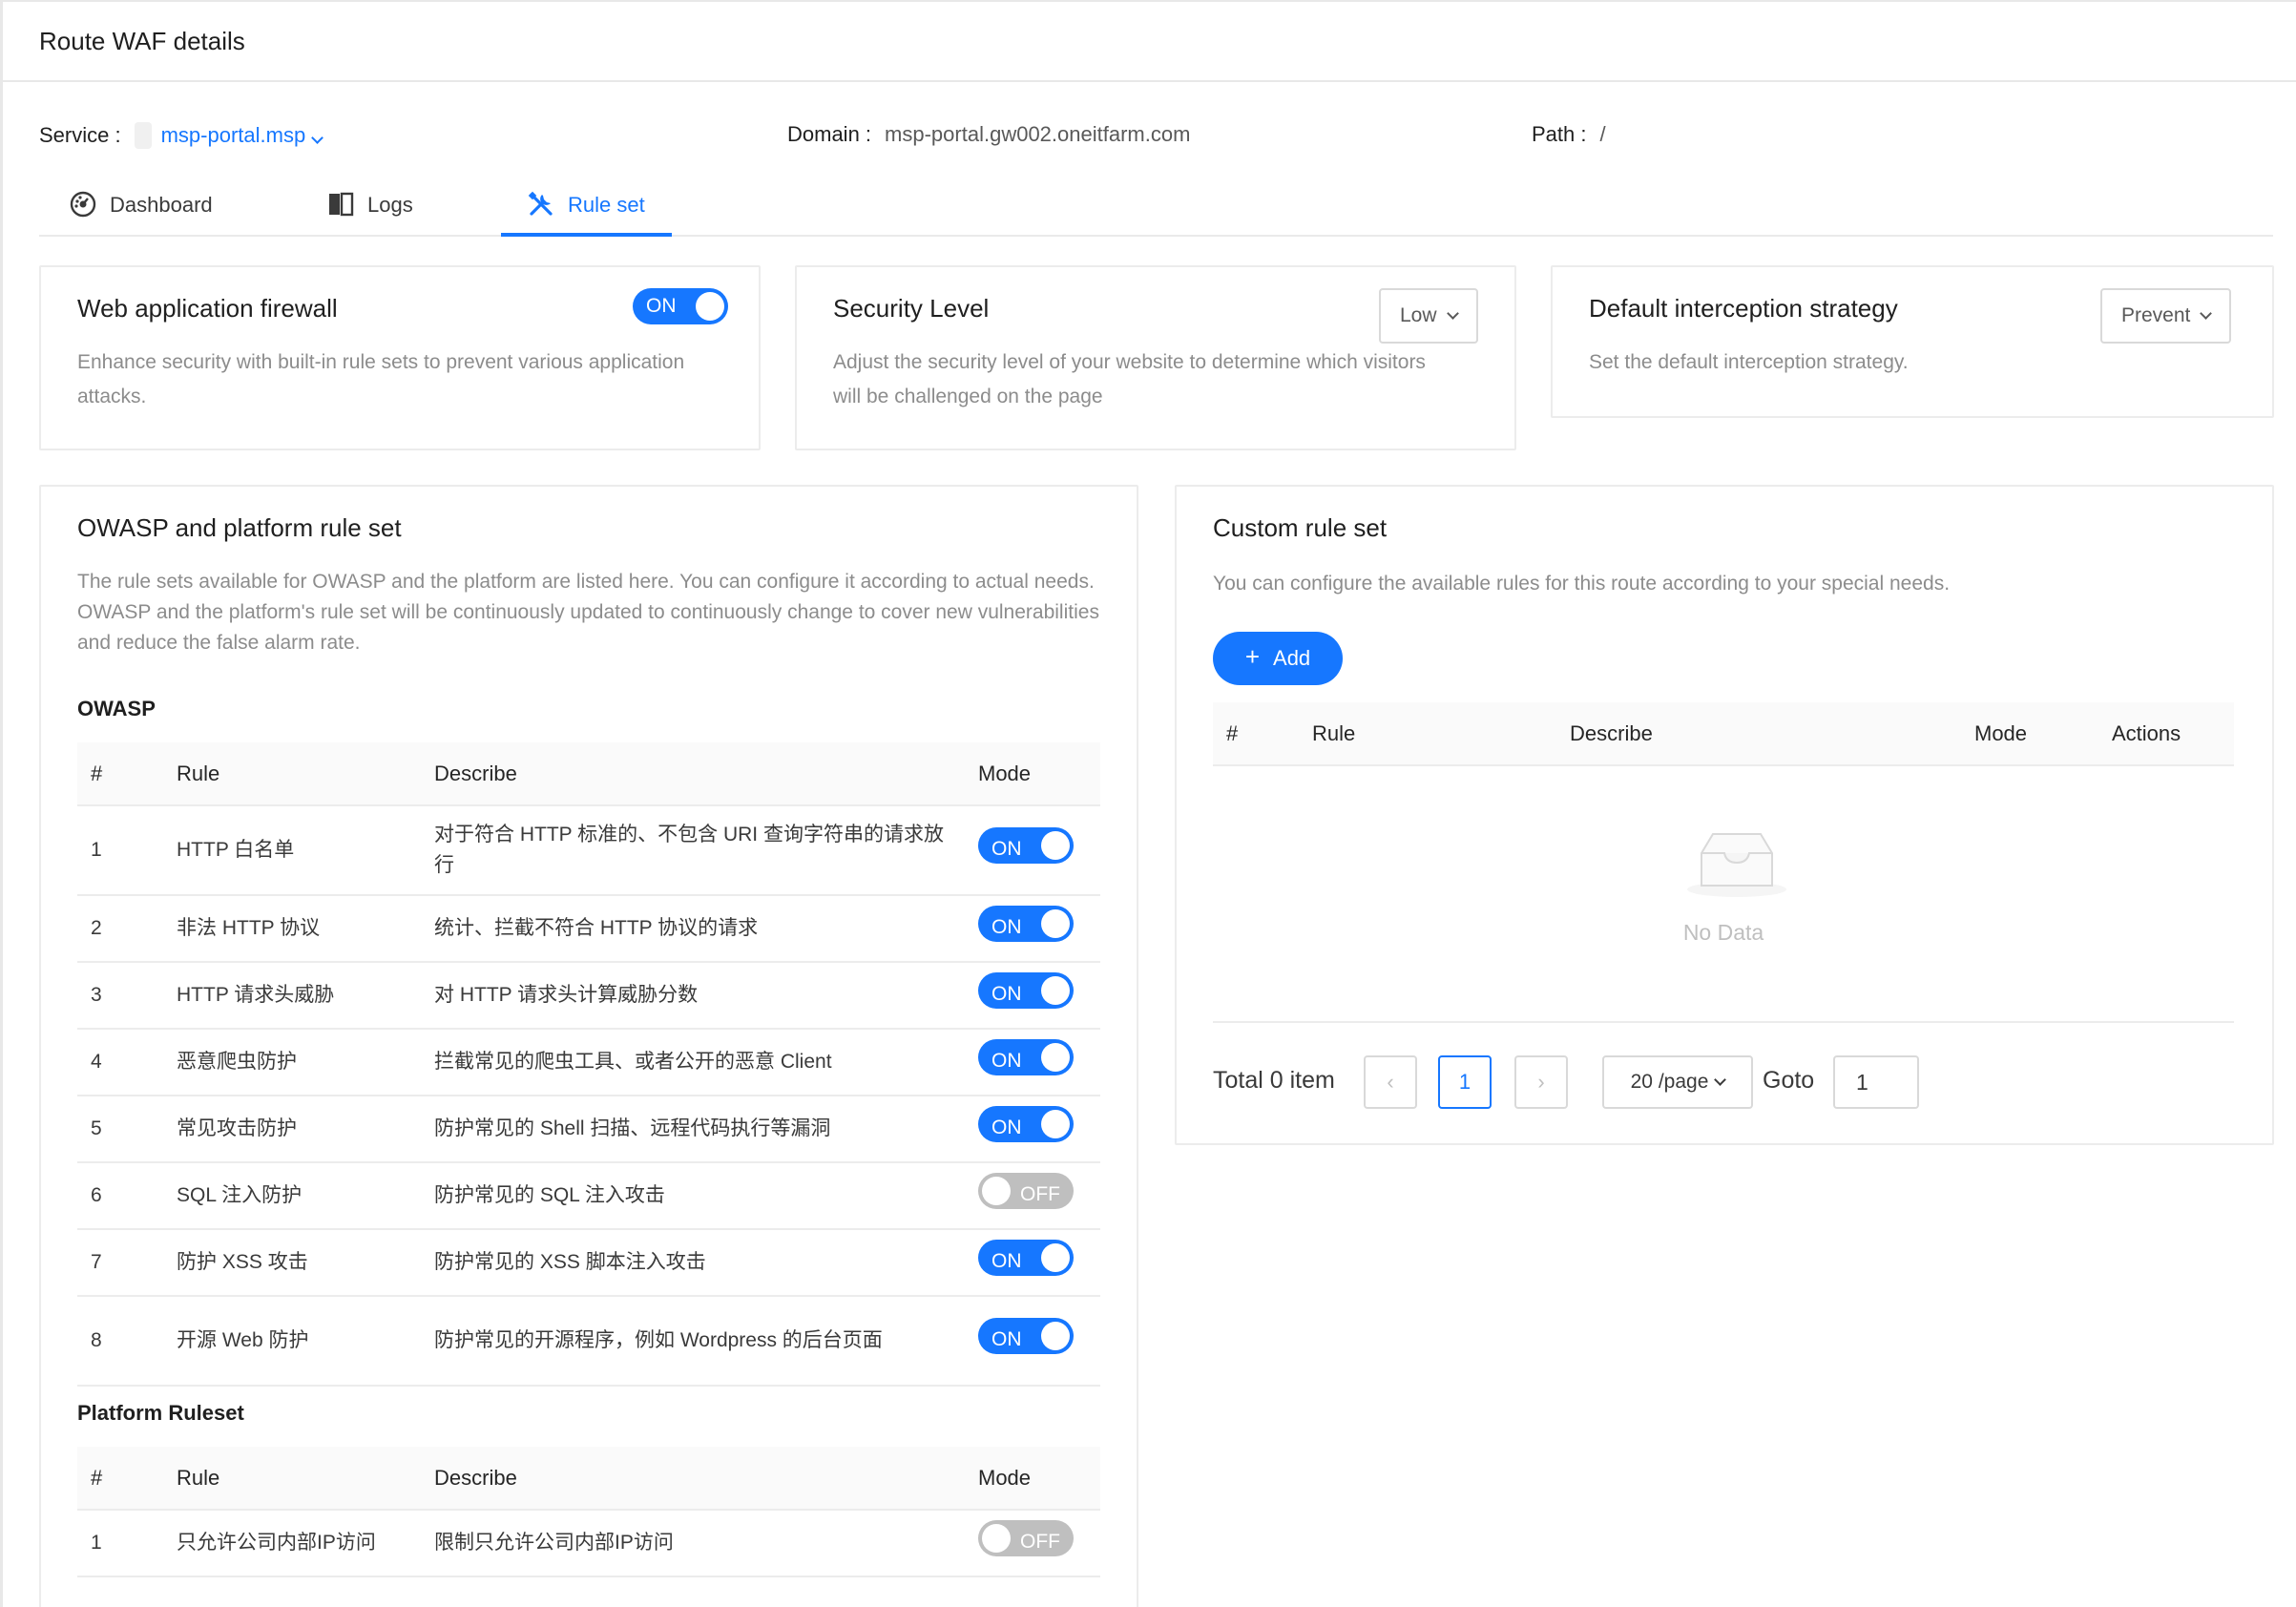  What do you see at coordinates (1749, 362) in the screenshot?
I see `interception-description: Set the default interception strategy.` at bounding box center [1749, 362].